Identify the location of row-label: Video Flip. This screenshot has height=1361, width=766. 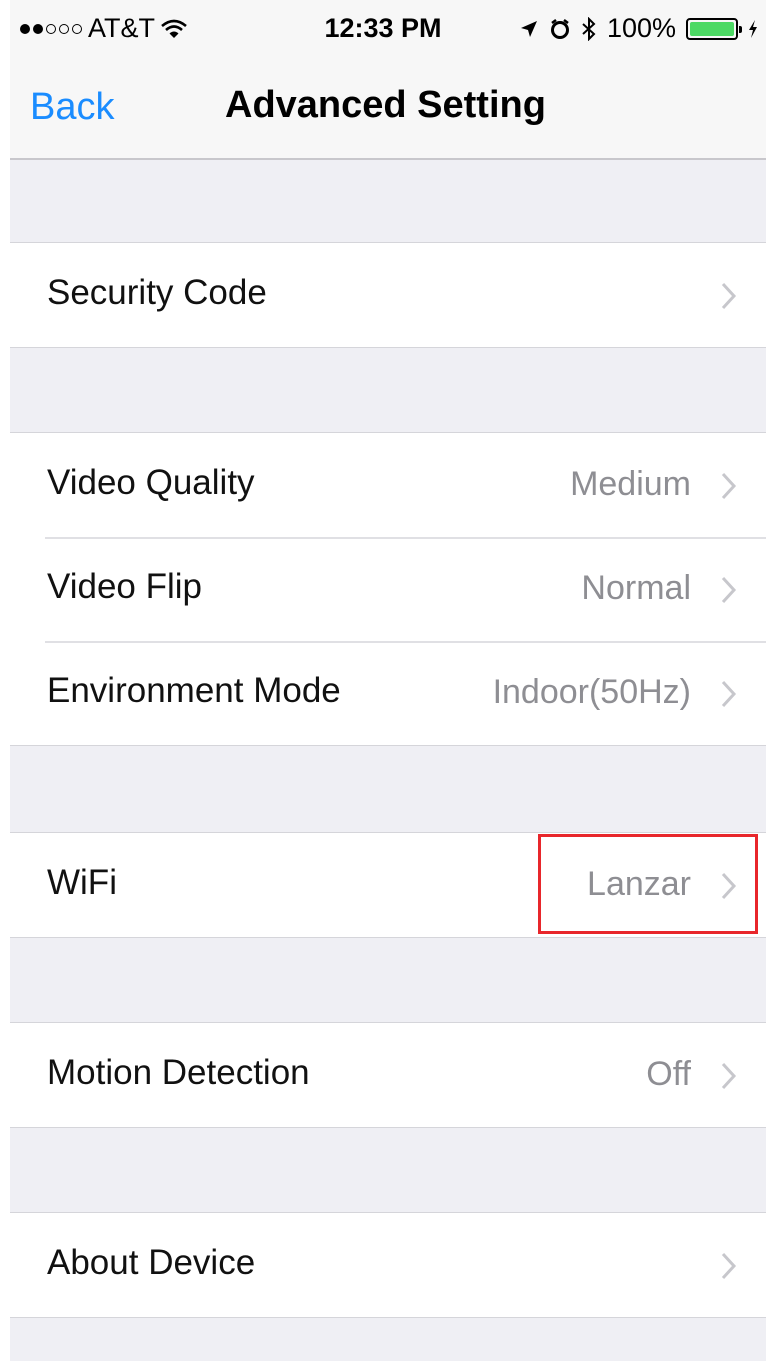
(125, 586).